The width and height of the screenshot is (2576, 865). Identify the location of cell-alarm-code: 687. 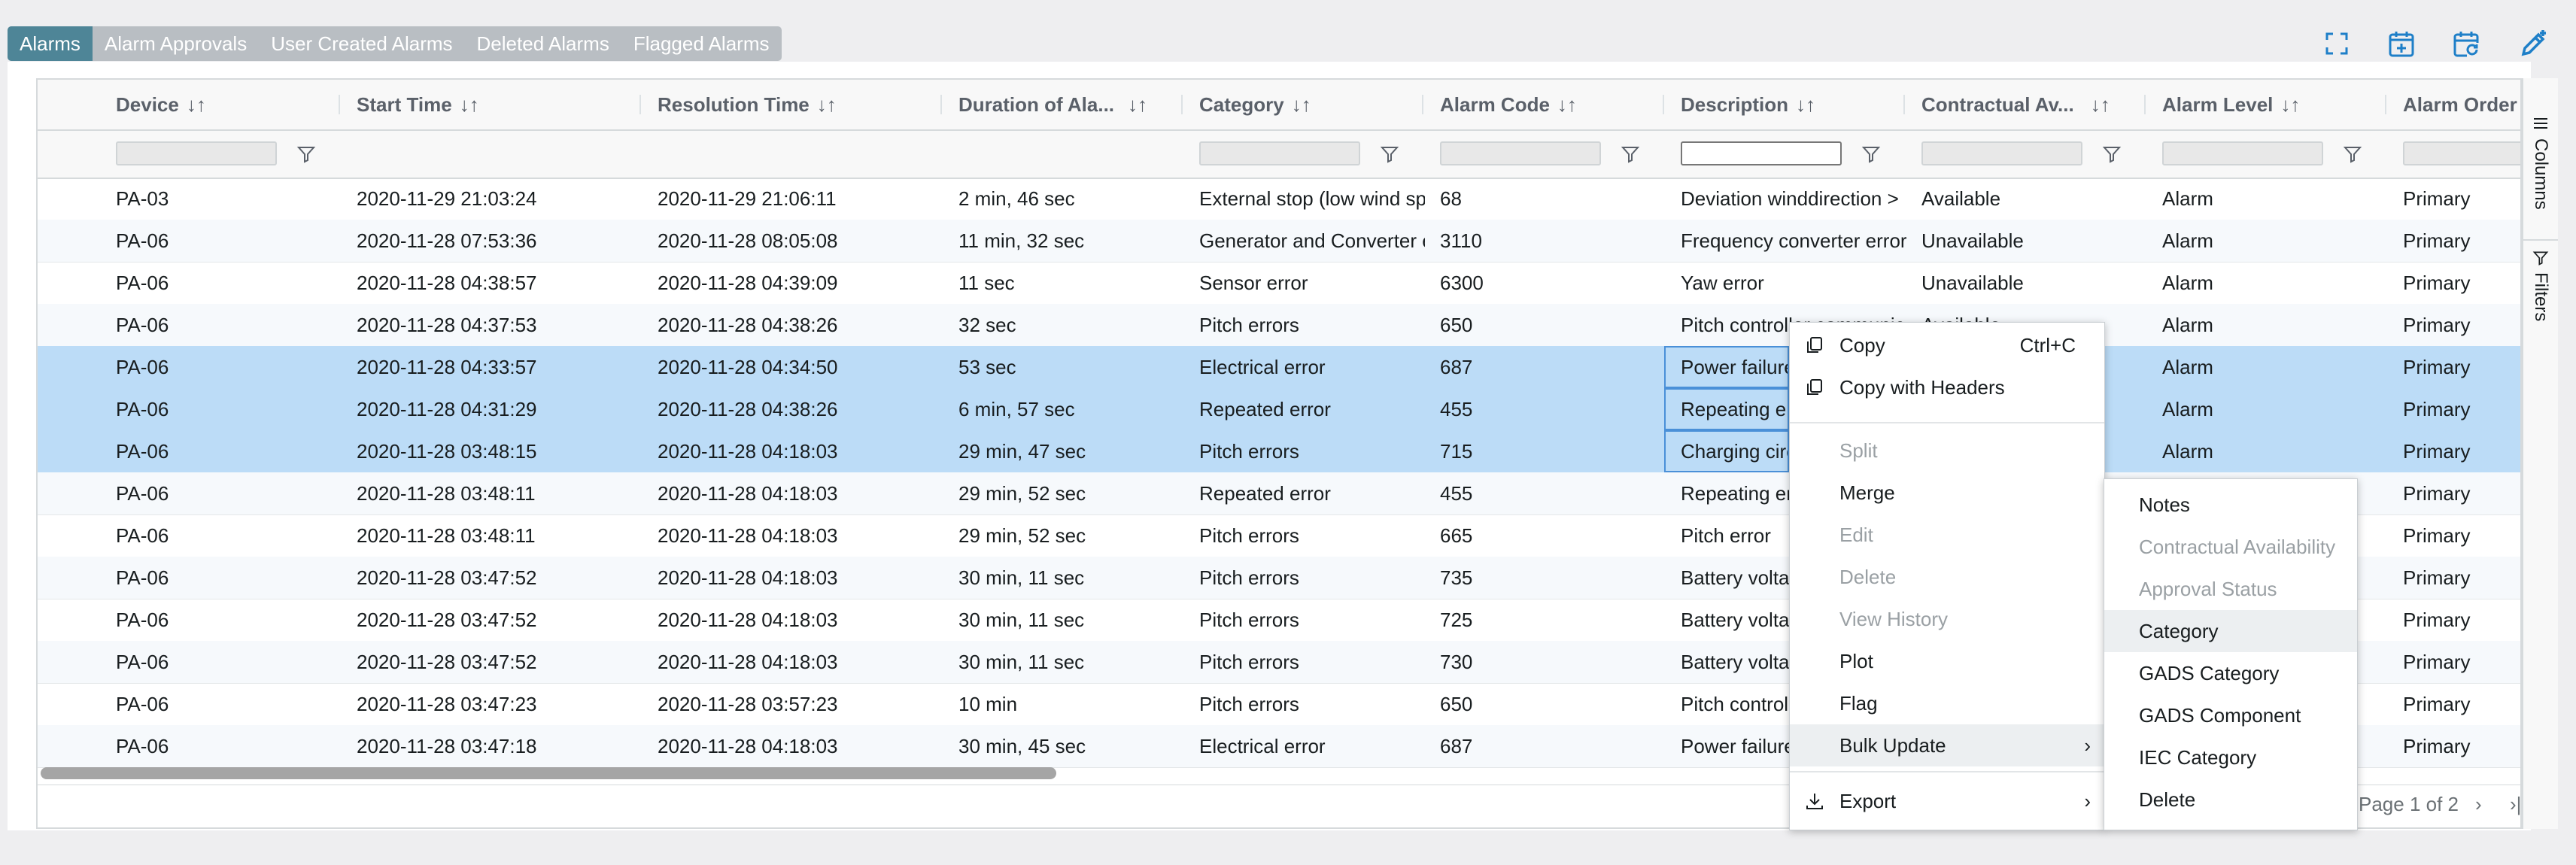
(1553, 746).